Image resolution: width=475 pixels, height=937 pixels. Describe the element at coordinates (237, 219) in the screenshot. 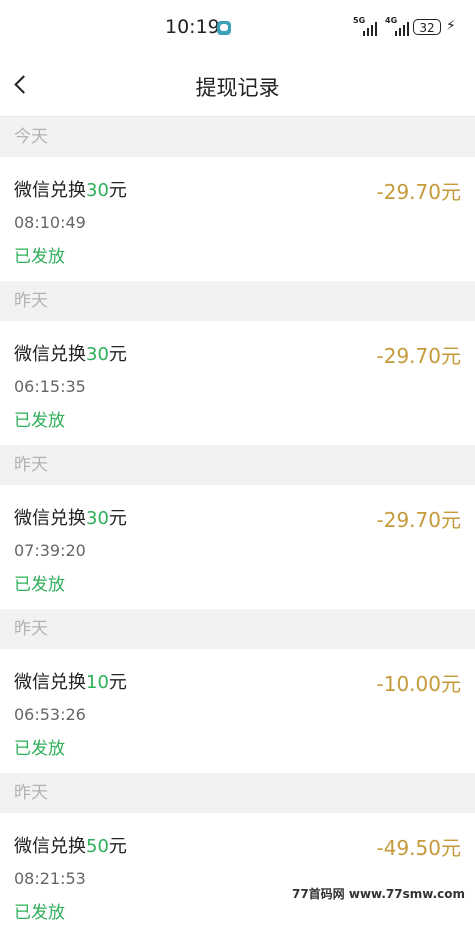

I see `list-item: 微信兑换30元 08:10:49 已发放 -29.70元` at that location.